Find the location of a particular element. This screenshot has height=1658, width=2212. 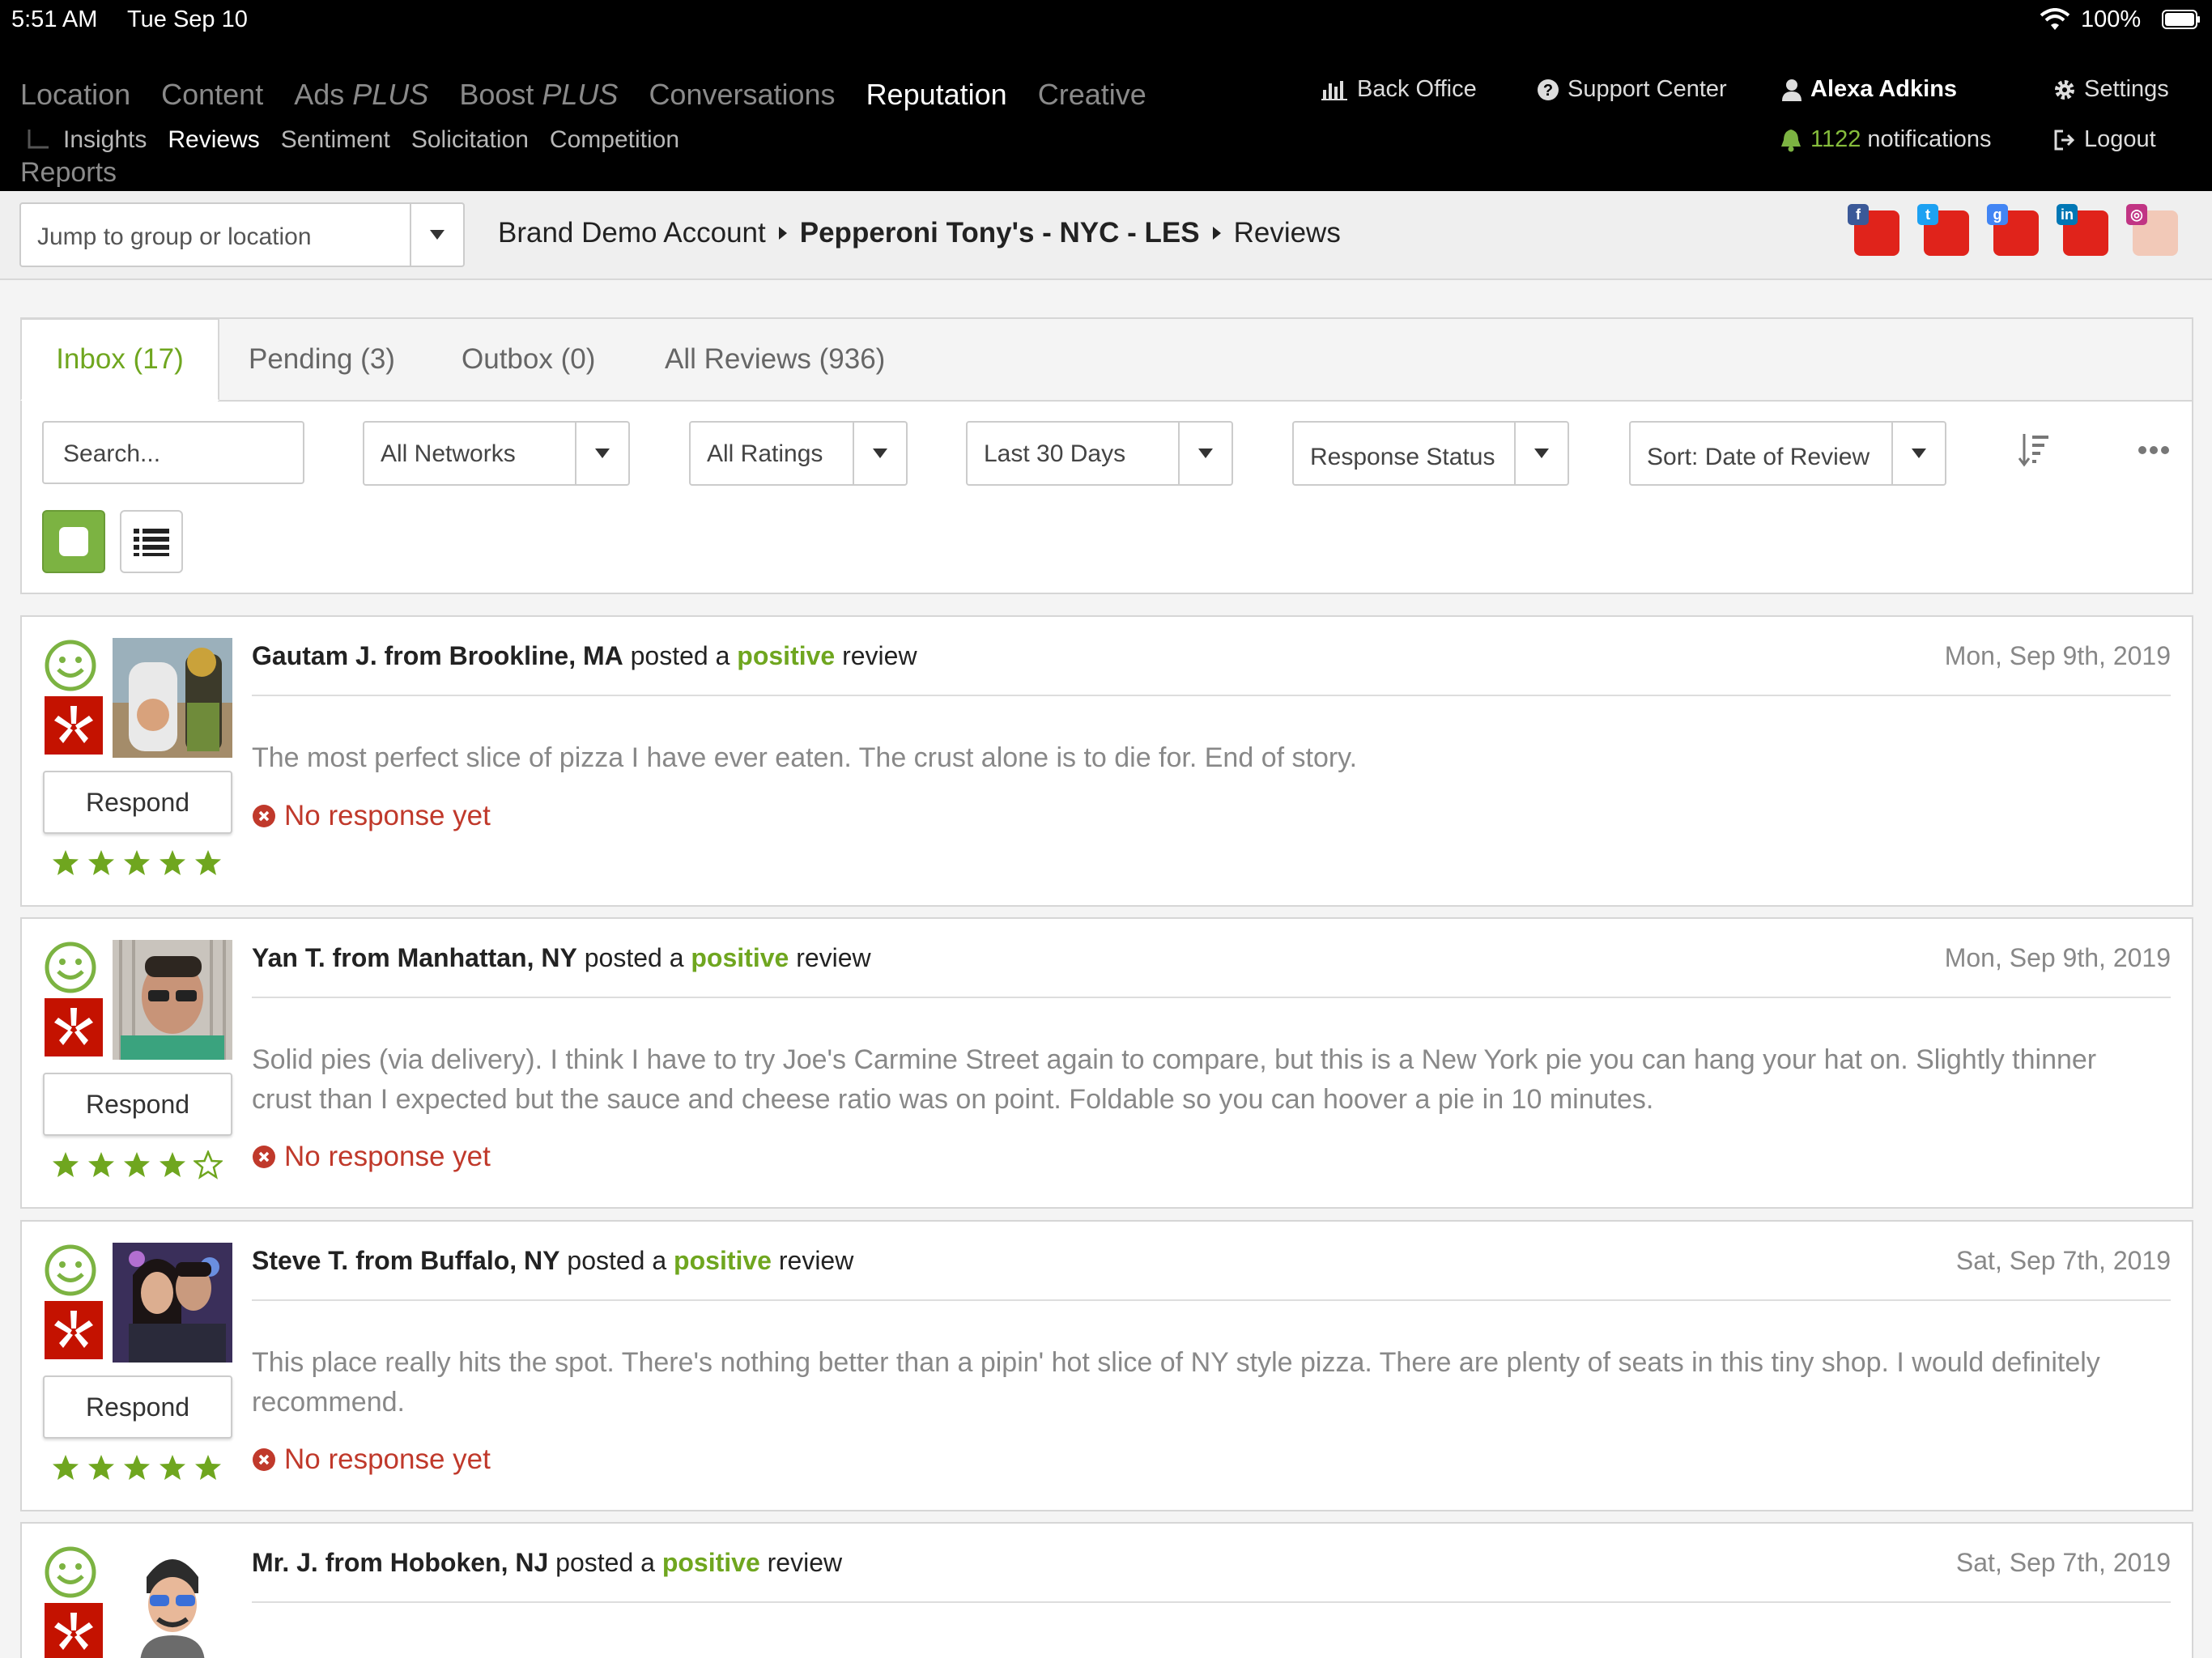

subnav-sentiment: Sentiment is located at coordinates (336, 140).